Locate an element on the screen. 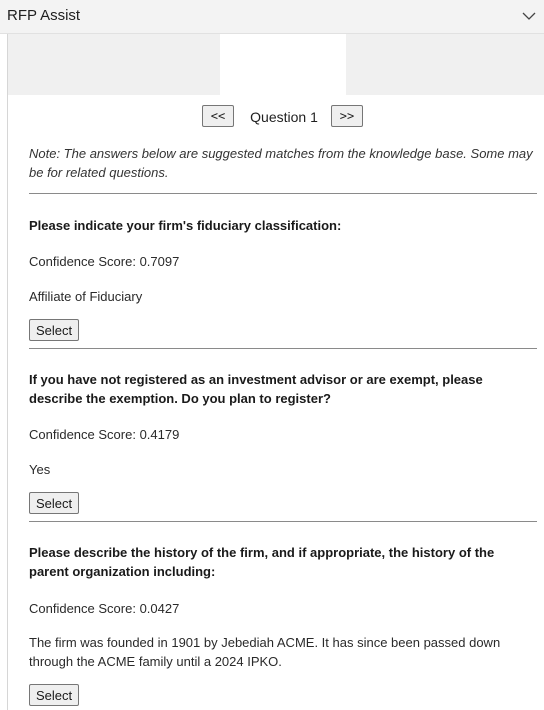 The height and width of the screenshot is (710, 544). logo-image is located at coordinates (283, 64).